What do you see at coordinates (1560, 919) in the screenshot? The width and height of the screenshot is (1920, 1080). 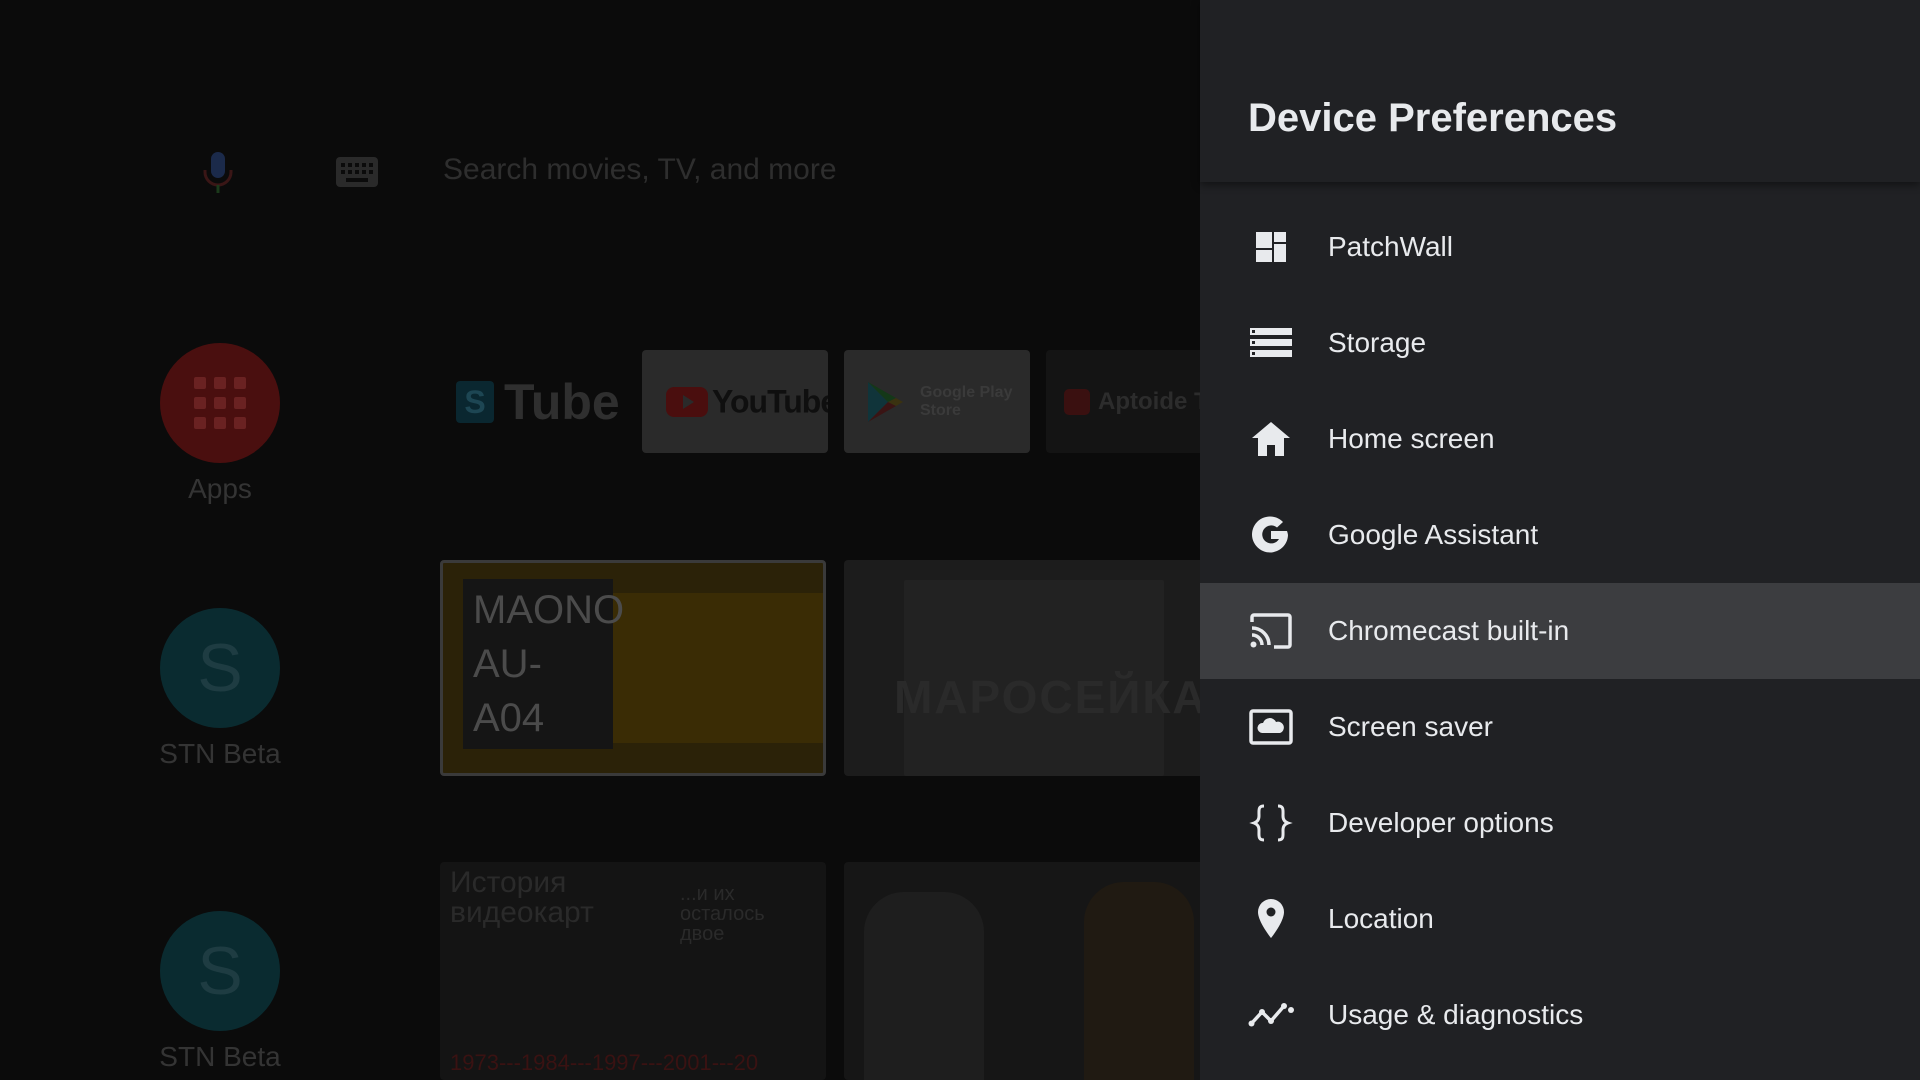 I see `menu-item-location: Location` at bounding box center [1560, 919].